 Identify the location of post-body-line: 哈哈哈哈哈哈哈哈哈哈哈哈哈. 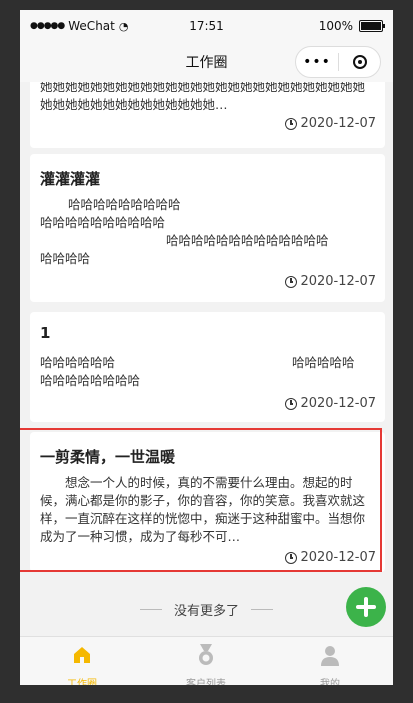
(247, 240).